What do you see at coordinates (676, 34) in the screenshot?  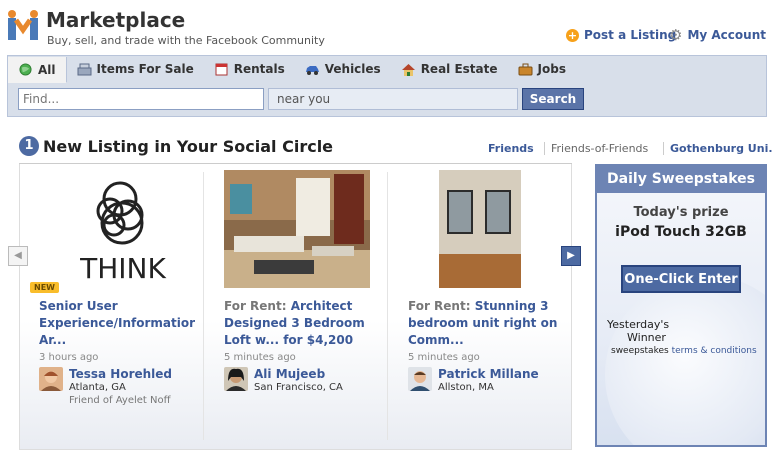 I see `gear-icon: ⚙` at bounding box center [676, 34].